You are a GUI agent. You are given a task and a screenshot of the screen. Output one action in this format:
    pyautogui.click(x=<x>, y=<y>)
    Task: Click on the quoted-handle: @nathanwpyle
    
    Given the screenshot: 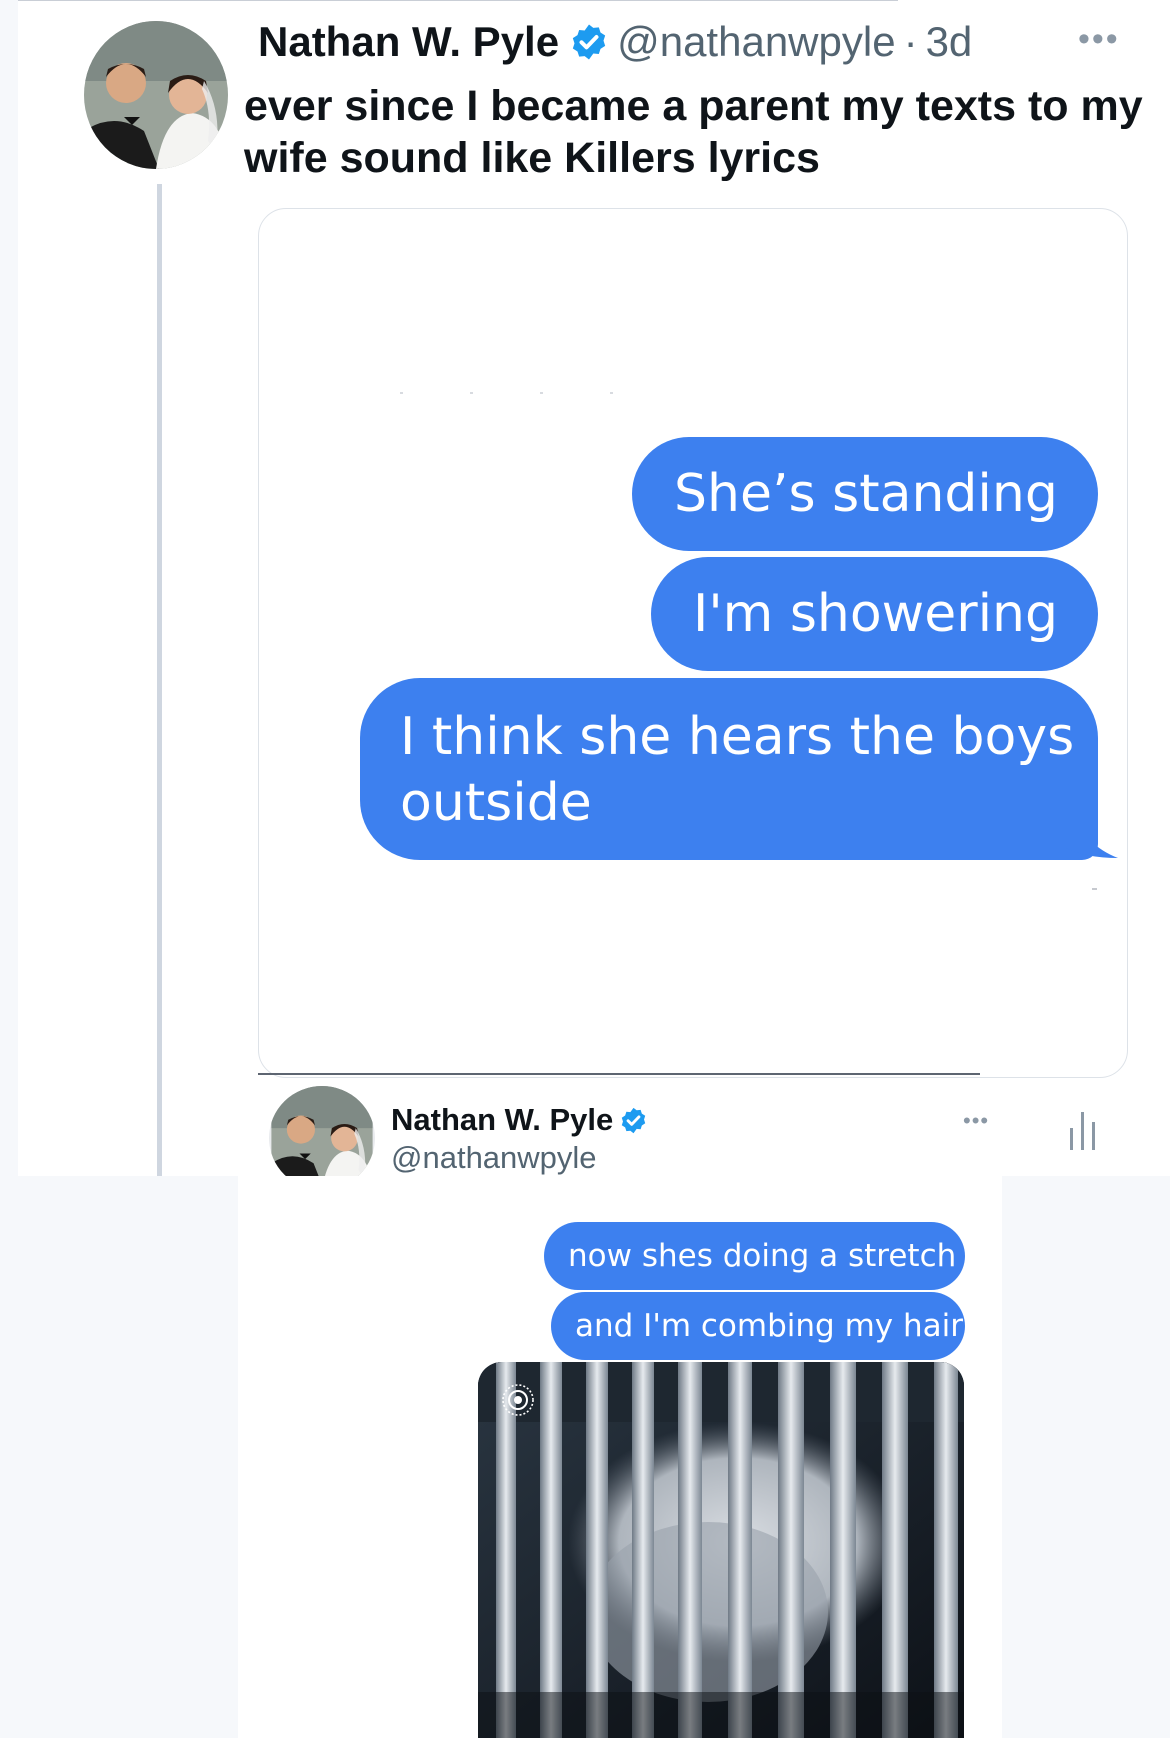 What is the action you would take?
    pyautogui.click(x=494, y=1158)
    